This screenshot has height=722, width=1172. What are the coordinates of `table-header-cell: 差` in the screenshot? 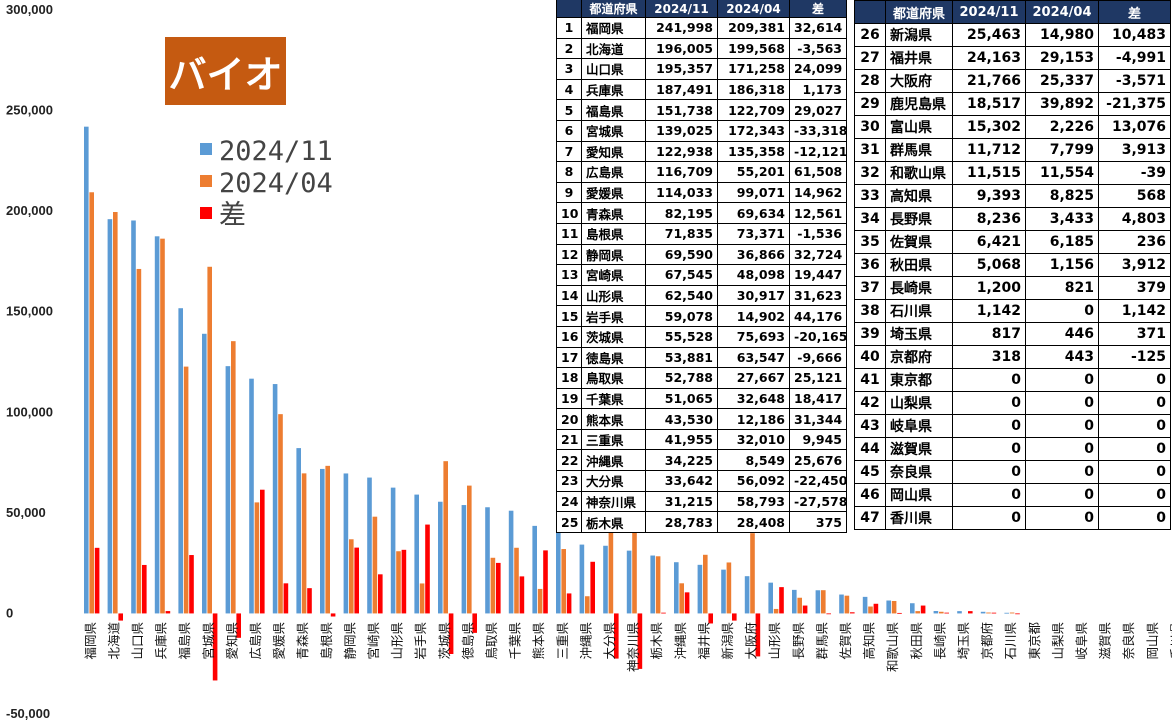 It's located at (1134, 12).